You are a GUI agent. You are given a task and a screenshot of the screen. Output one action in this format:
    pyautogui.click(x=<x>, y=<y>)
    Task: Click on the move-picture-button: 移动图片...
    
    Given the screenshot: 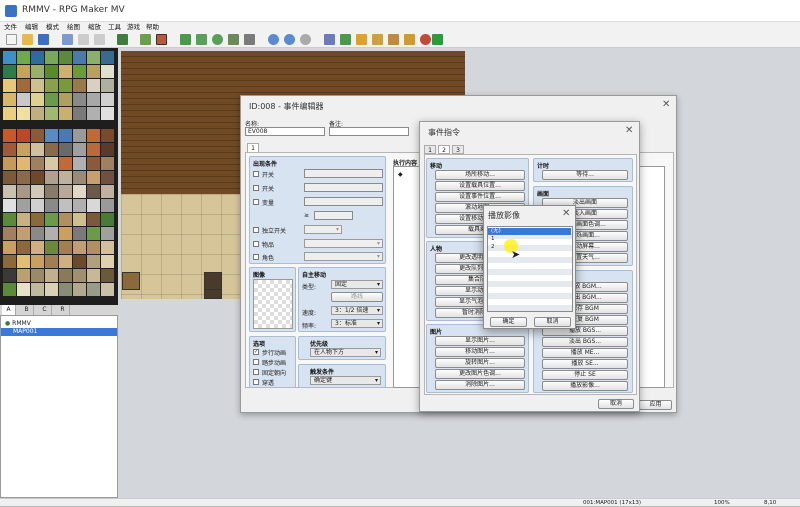 What is the action you would take?
    pyautogui.click(x=480, y=352)
    